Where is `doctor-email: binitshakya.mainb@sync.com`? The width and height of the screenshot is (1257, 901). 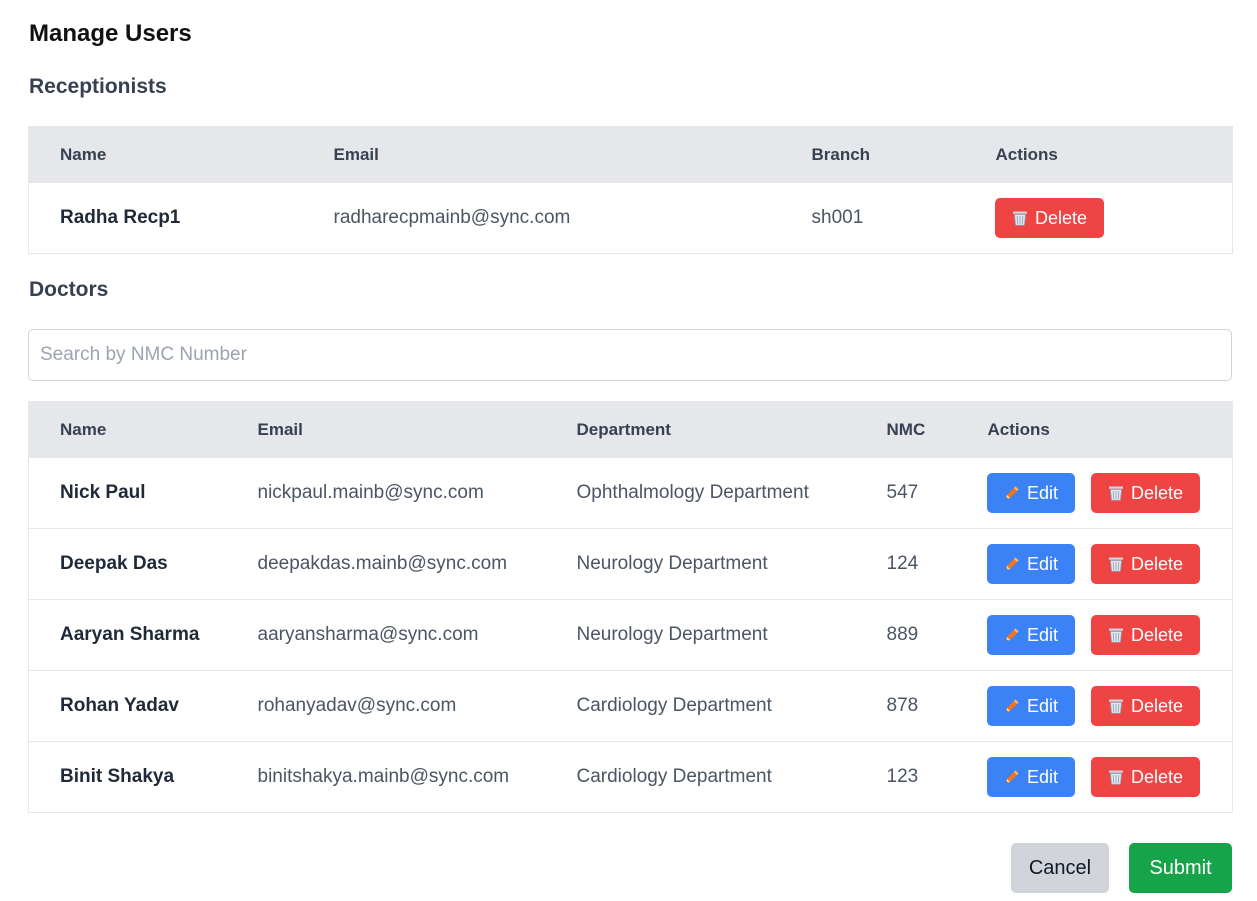 doctor-email: binitshakya.mainb@sync.com is located at coordinates (386, 777).